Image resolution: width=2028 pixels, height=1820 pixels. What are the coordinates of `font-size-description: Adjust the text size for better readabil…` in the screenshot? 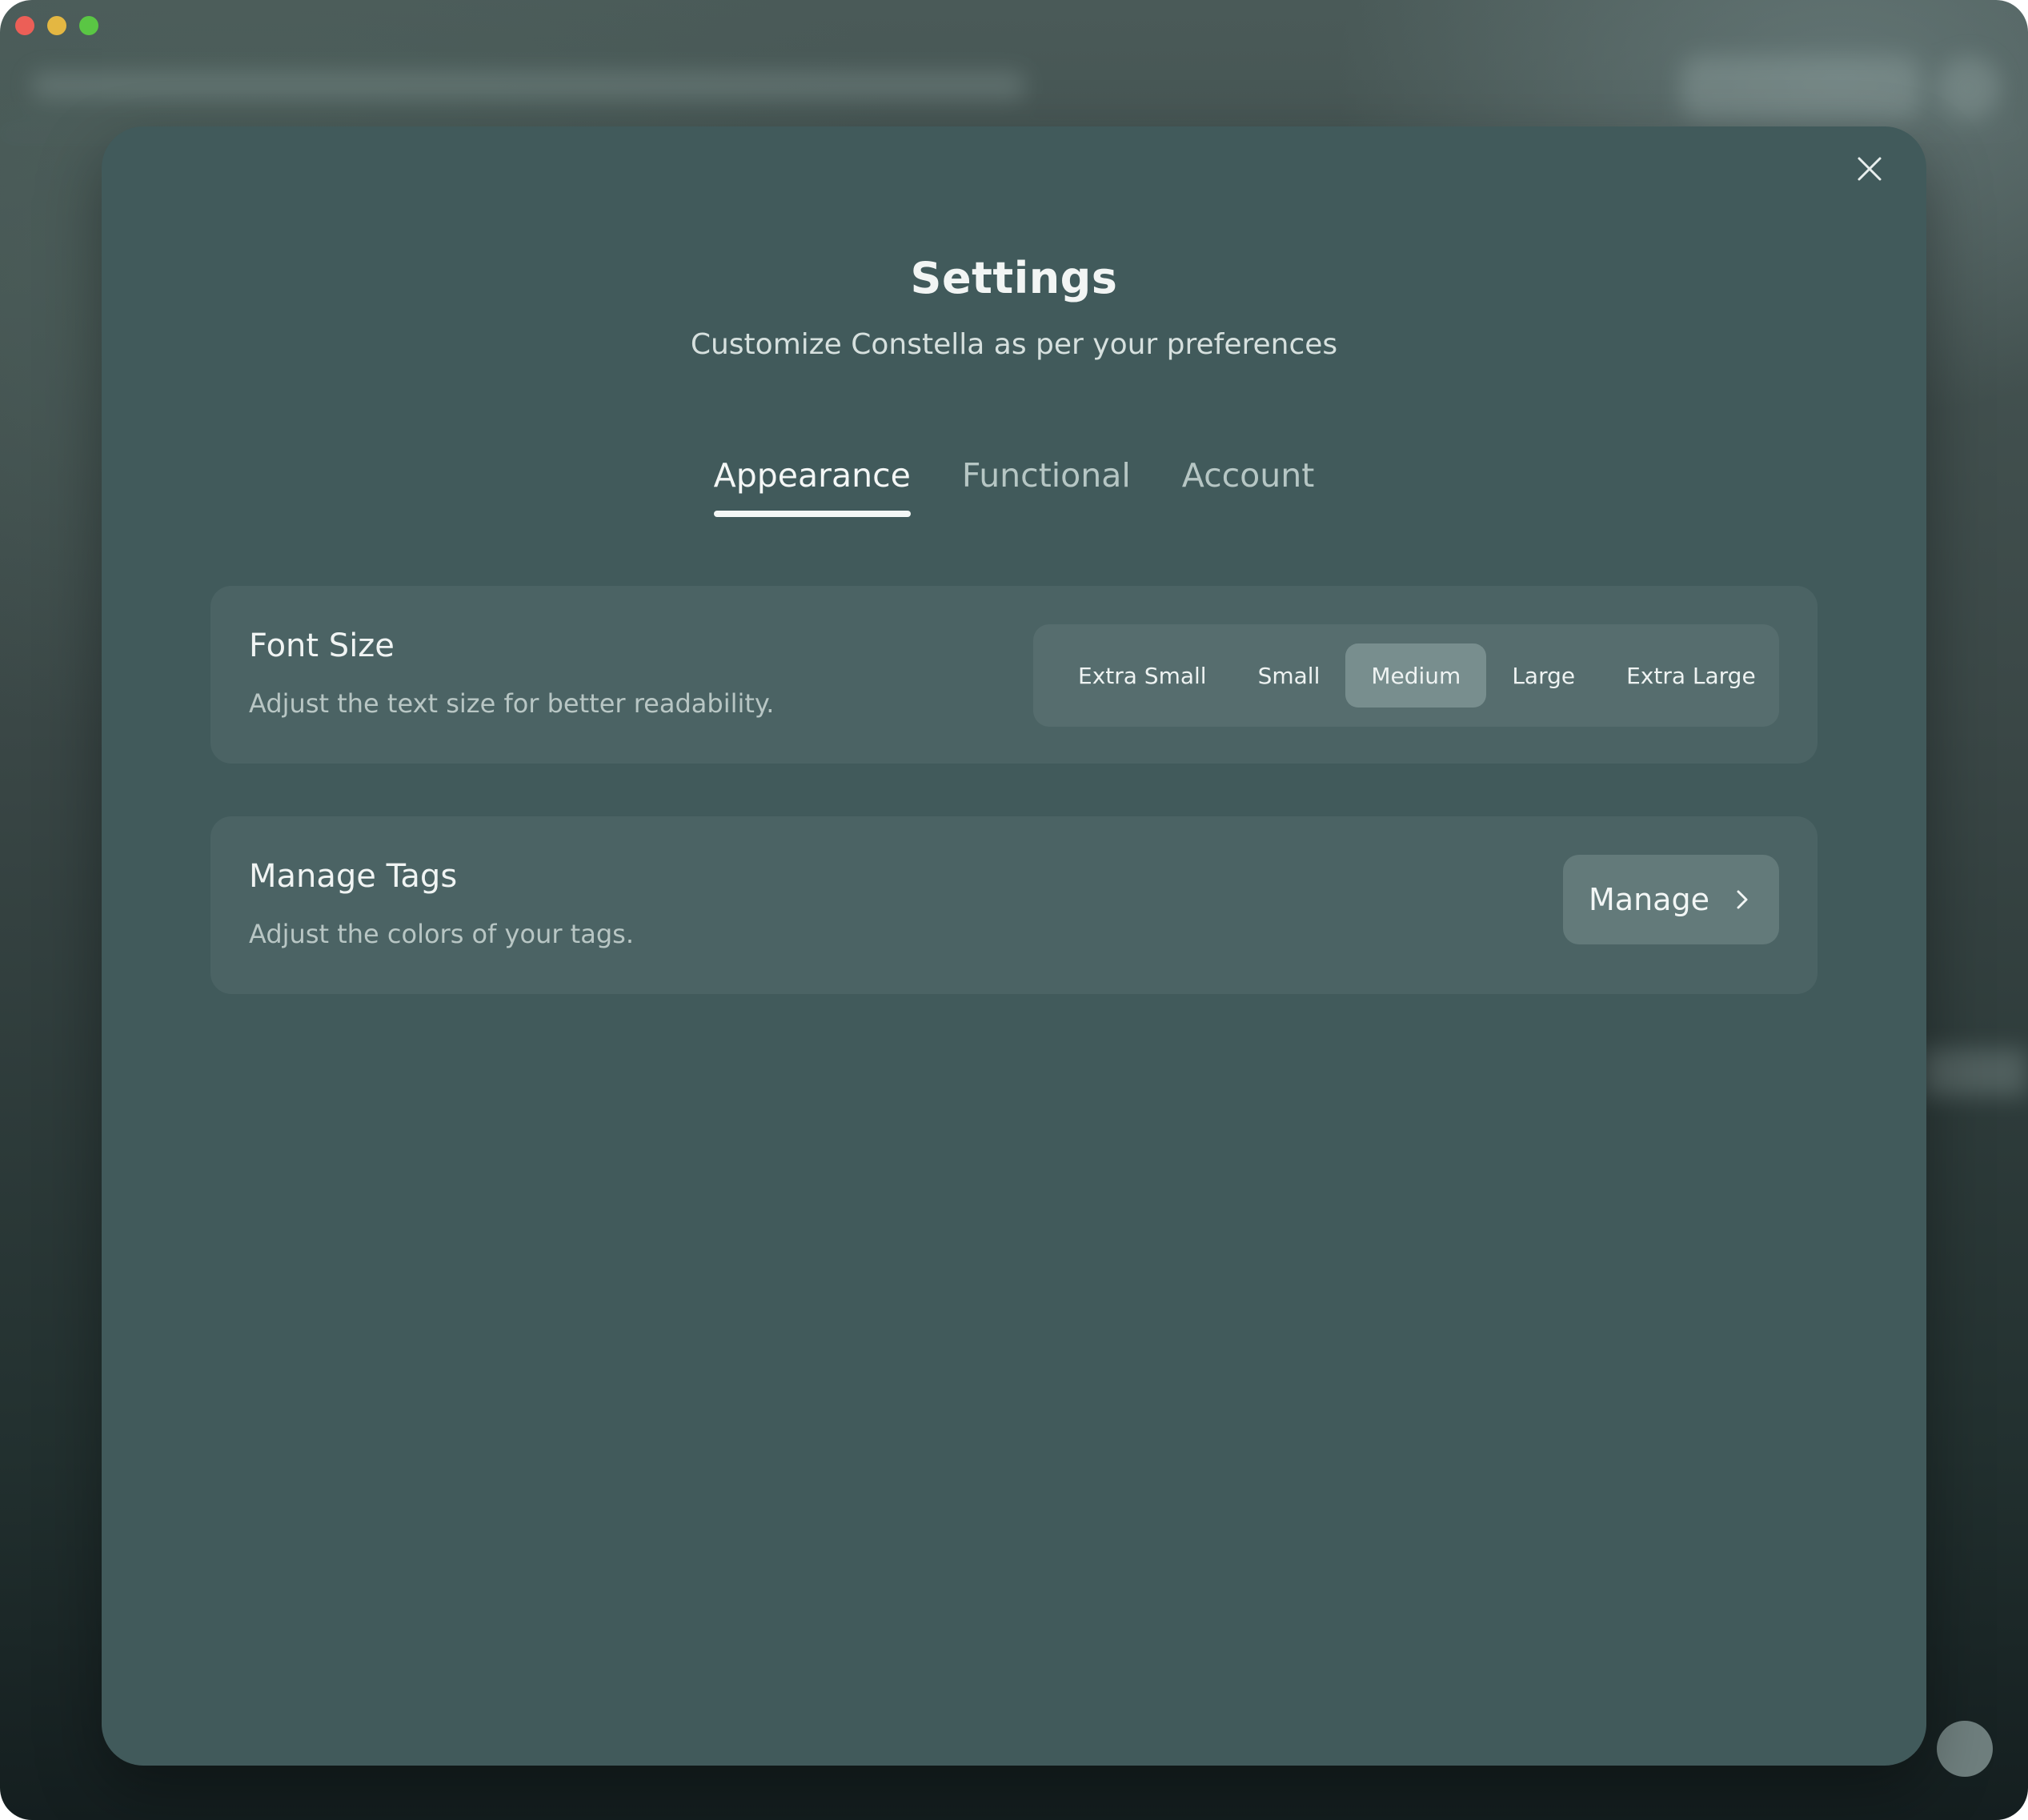 It's located at (512, 703).